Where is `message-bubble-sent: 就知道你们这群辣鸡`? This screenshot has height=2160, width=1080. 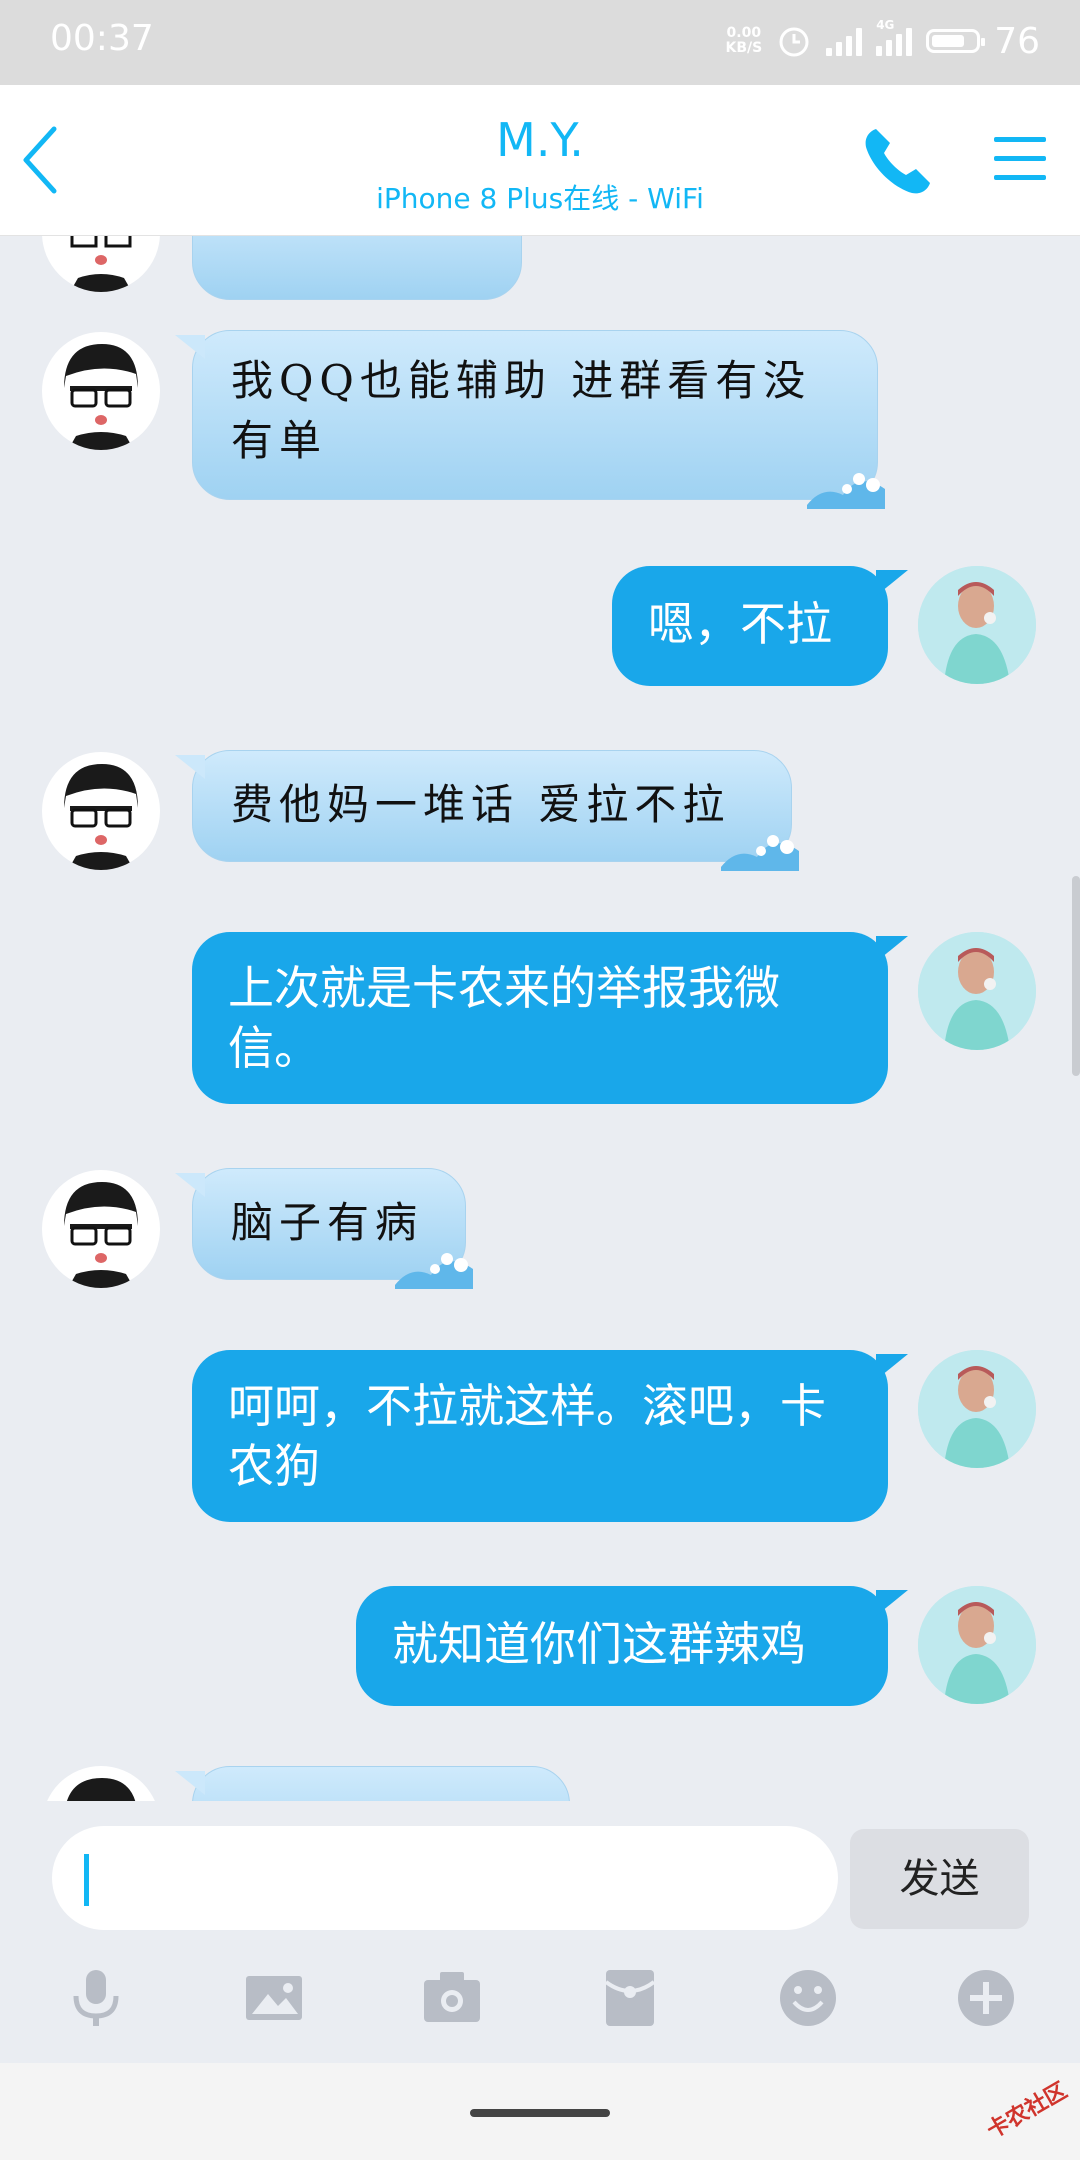
message-bubble-sent: 就知道你们这群辣鸡 is located at coordinates (632, 1646).